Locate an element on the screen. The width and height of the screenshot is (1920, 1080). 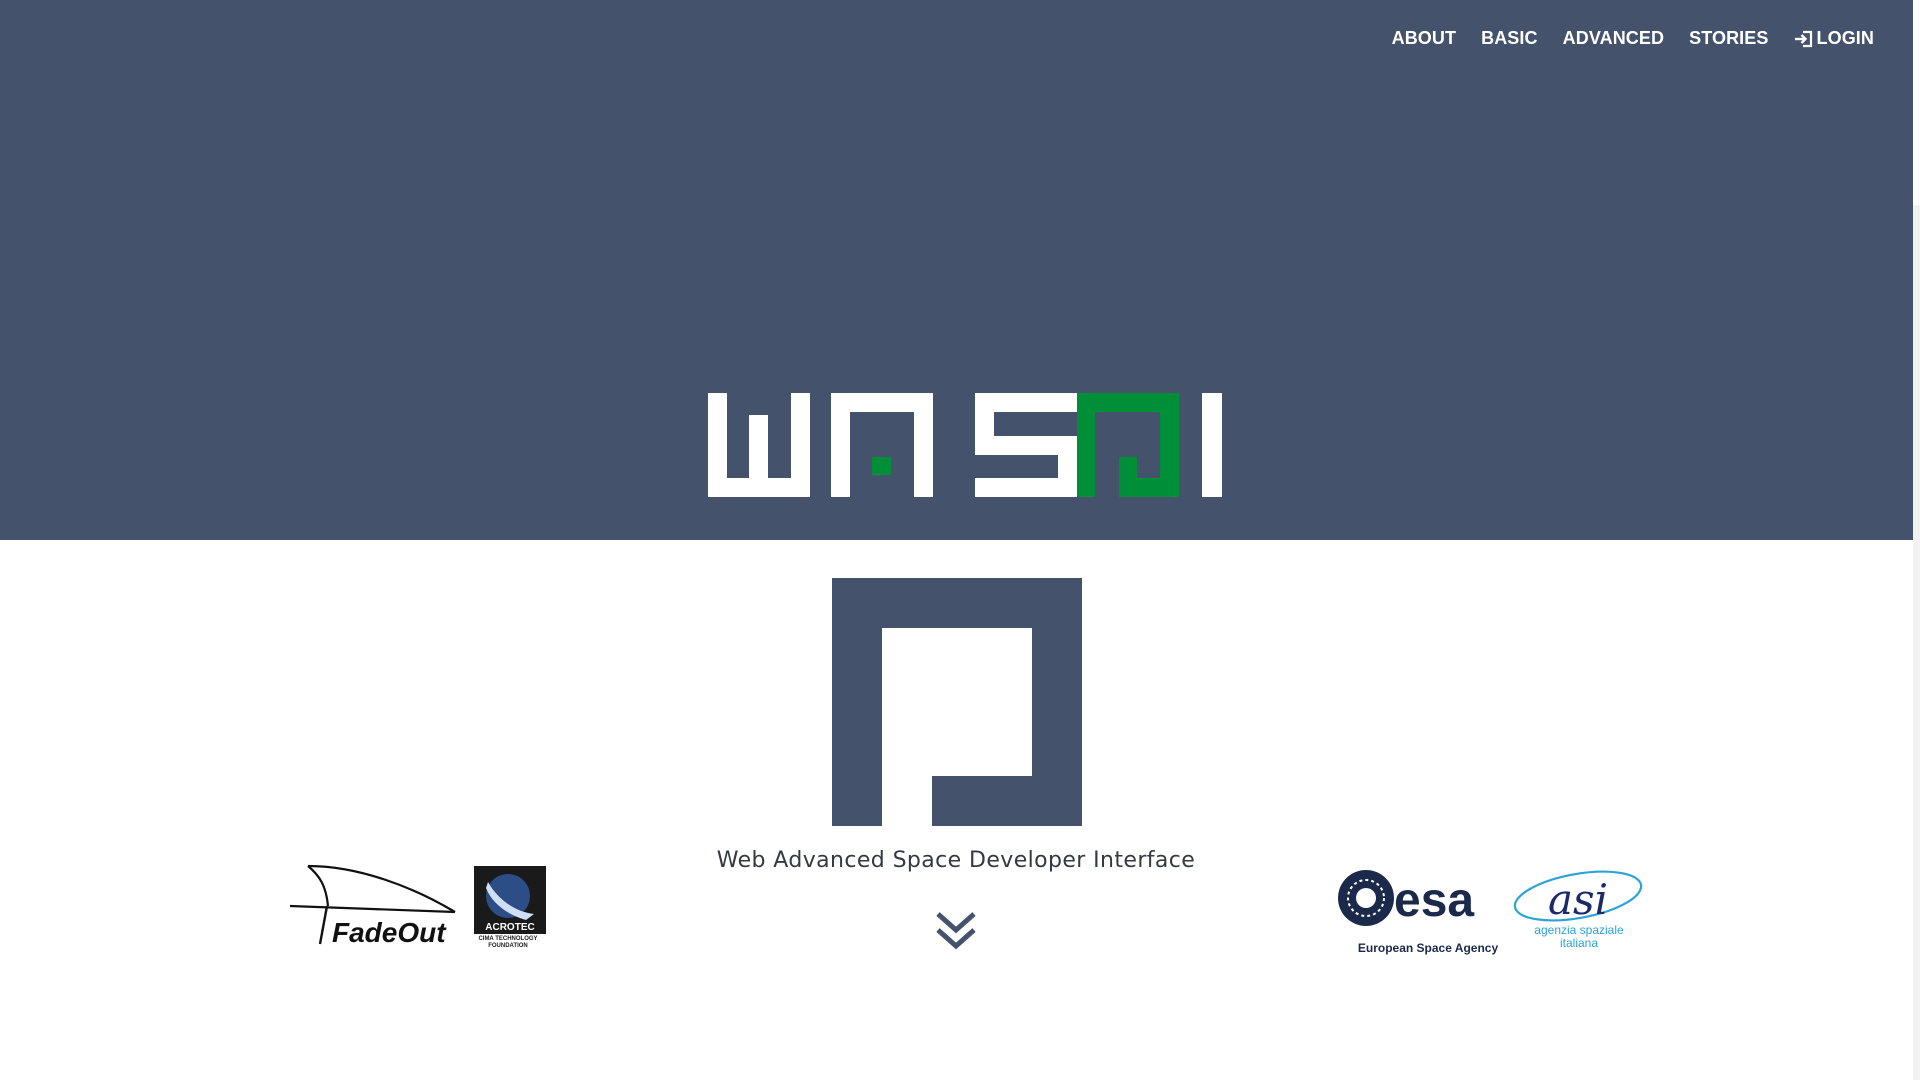
scrollbar-track is located at coordinates (1916, 642).